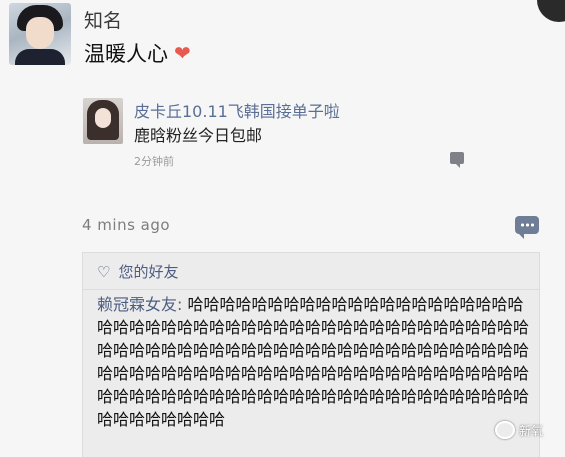  I want to click on avatar-shirt, so click(40, 57).